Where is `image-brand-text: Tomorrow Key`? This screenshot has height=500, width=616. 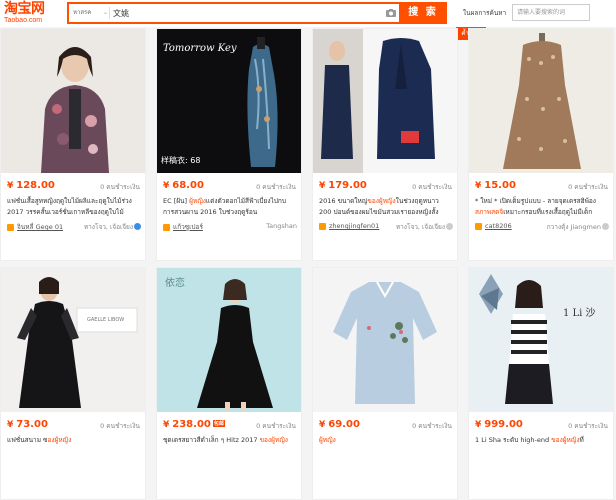
image-brand-text: Tomorrow Key is located at coordinates (200, 48).